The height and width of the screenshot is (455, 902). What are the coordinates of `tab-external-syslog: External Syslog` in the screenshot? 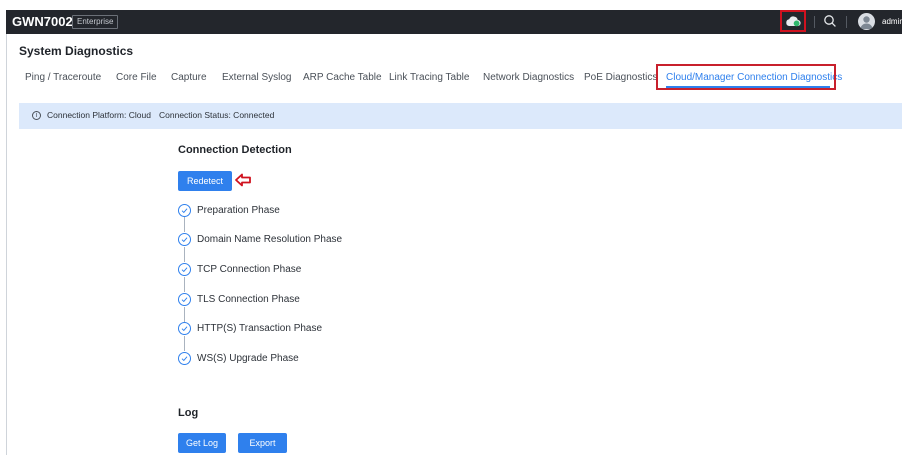 It's located at (256, 77).